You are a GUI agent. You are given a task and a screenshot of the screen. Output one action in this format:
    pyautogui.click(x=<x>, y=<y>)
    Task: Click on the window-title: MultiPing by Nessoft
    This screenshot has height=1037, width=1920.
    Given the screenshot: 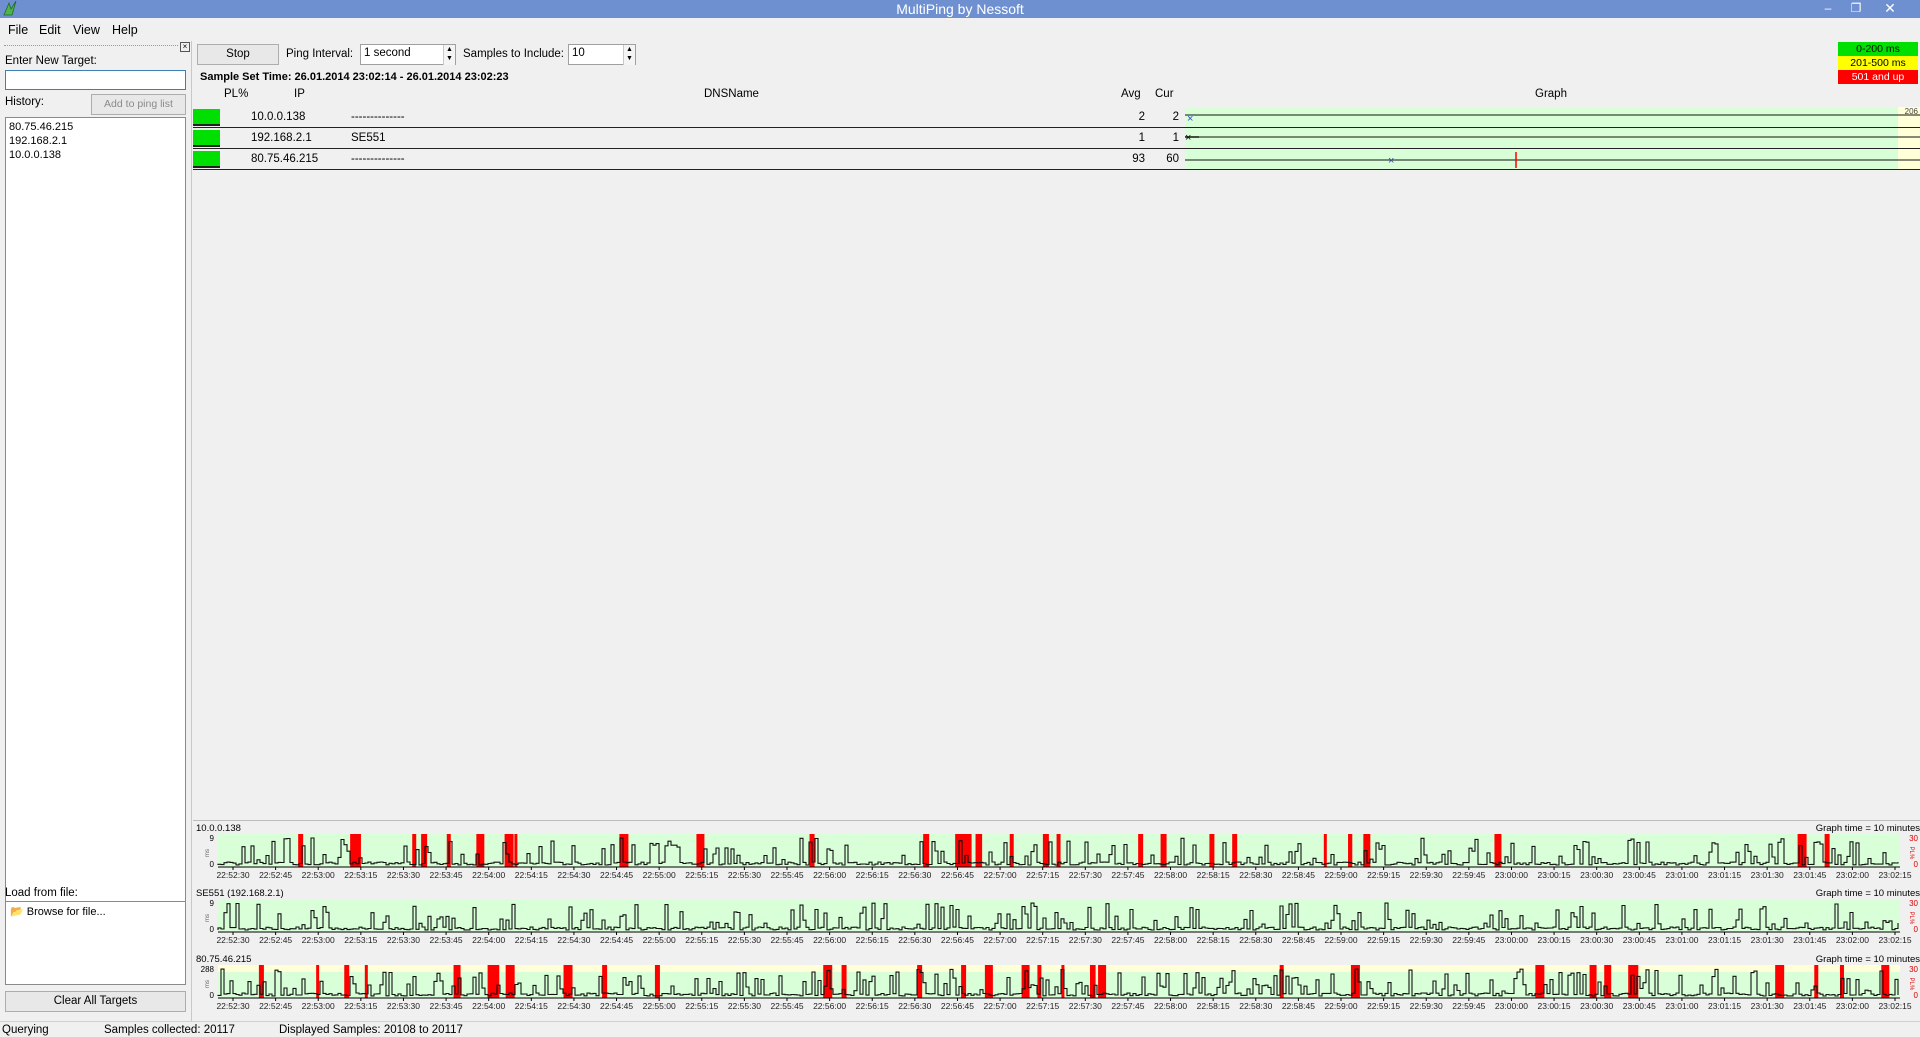 What is the action you would take?
    pyautogui.click(x=960, y=9)
    